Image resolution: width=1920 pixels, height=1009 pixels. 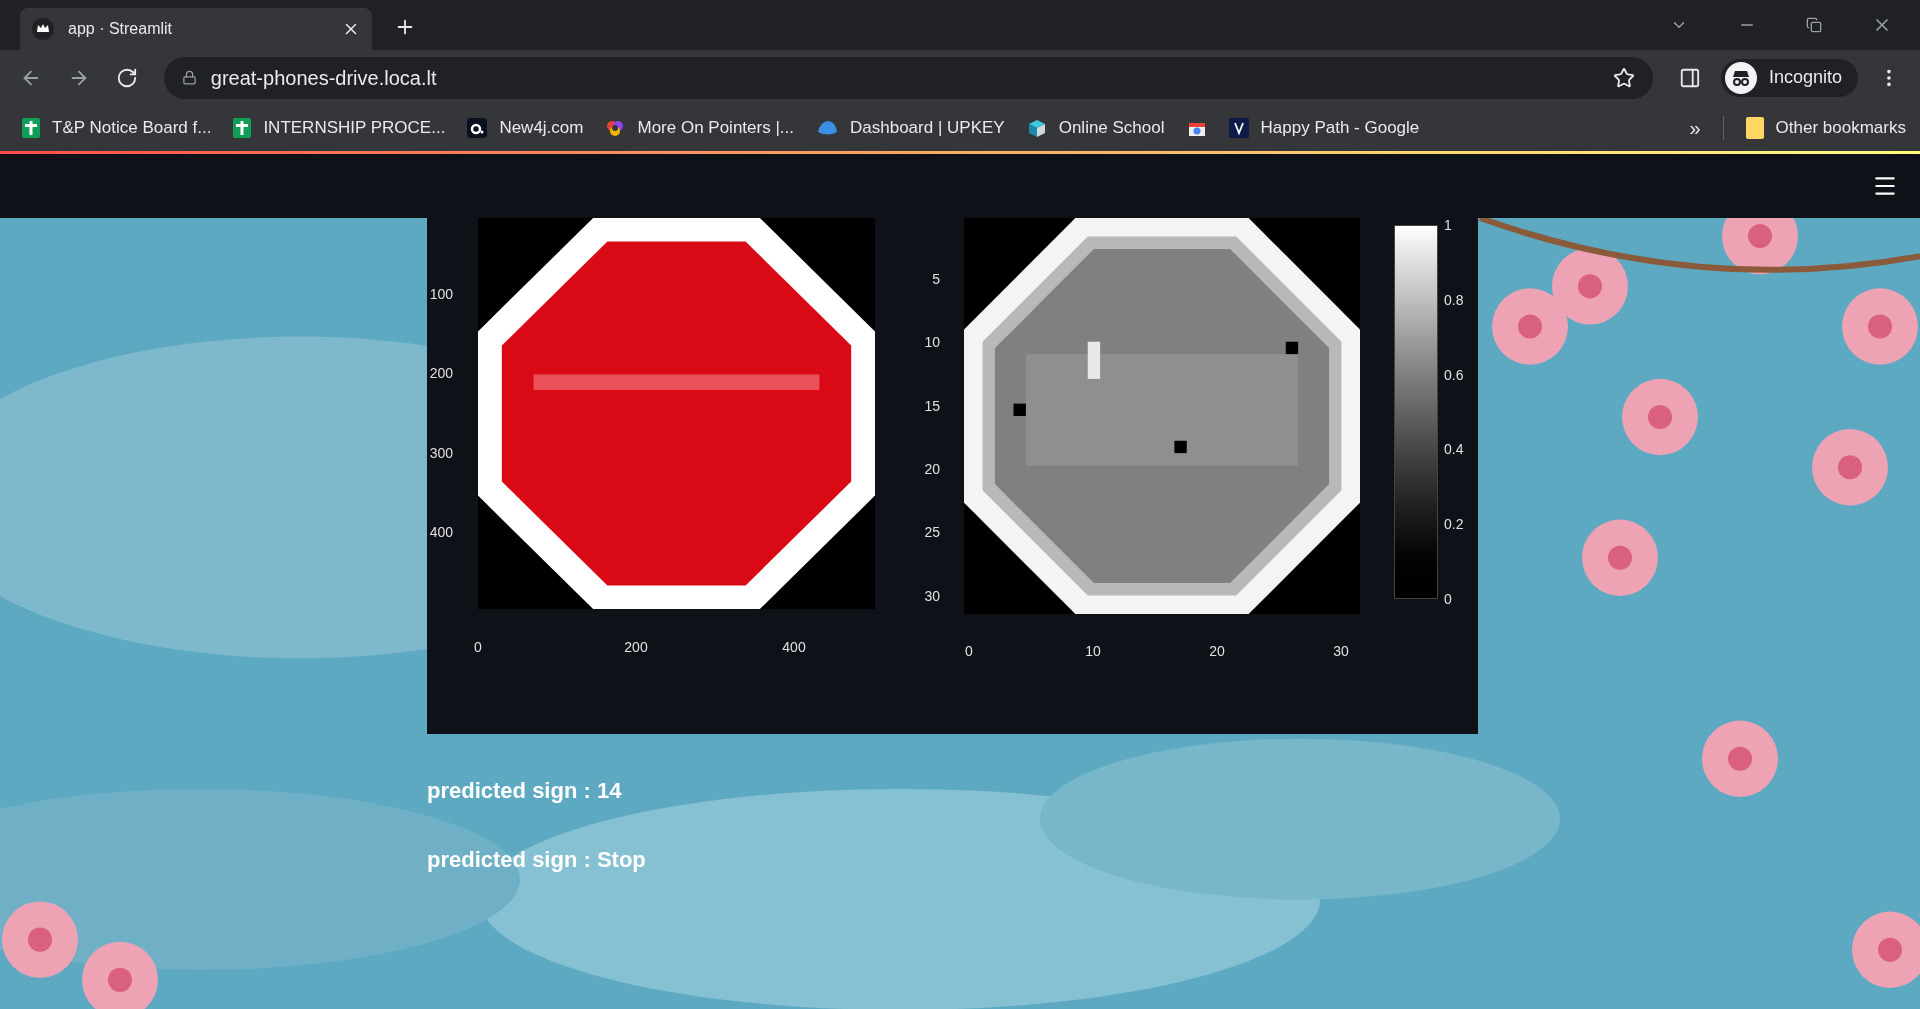 What do you see at coordinates (196, 29) in the screenshot?
I see `browser-tab: app · Streamlit` at bounding box center [196, 29].